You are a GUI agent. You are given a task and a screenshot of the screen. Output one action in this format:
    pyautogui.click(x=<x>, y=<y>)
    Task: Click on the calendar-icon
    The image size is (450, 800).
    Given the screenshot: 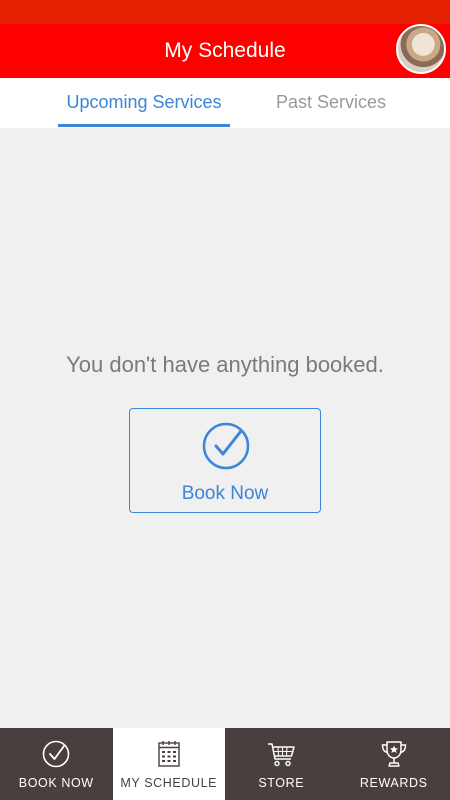 What is the action you would take?
    pyautogui.click(x=169, y=754)
    